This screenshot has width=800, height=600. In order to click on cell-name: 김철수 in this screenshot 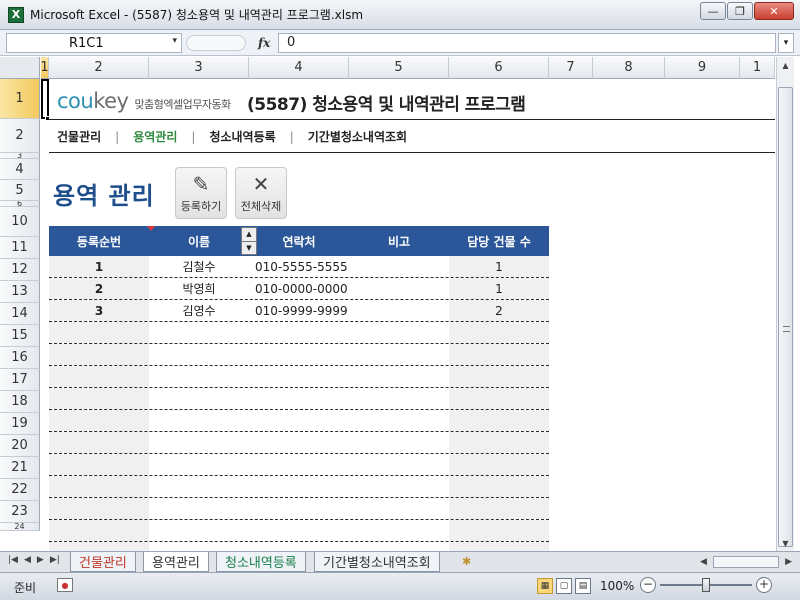, I will do `click(199, 266)`.